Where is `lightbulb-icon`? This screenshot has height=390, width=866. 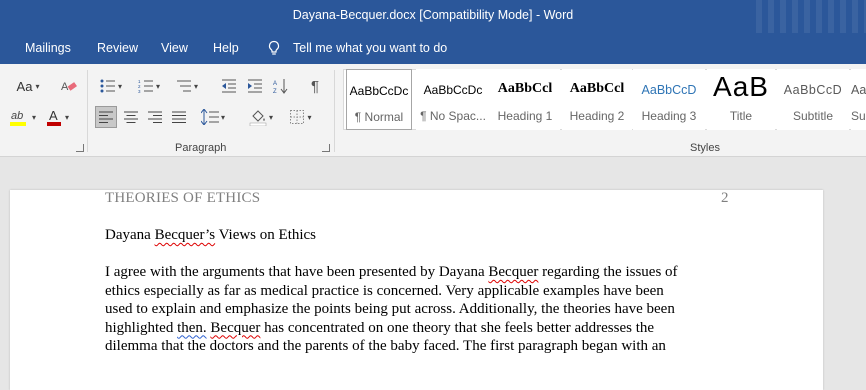
lightbulb-icon is located at coordinates (274, 47).